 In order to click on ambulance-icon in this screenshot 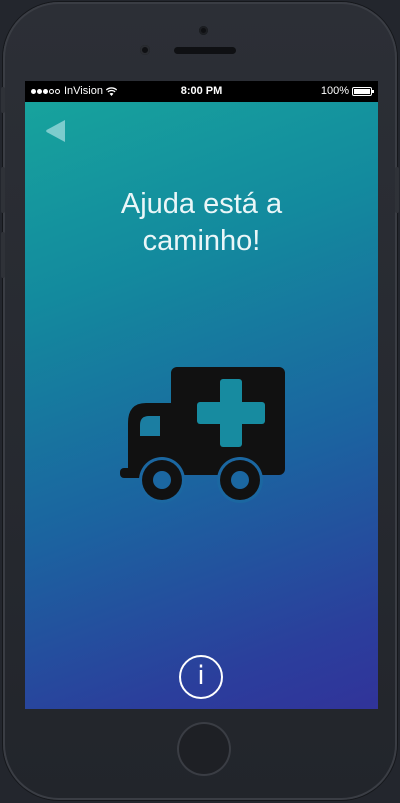, I will do `click(202, 435)`.